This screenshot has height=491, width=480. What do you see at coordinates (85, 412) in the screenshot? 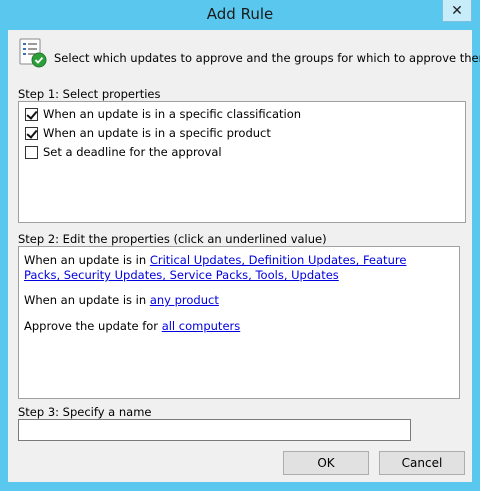
I see `step3-label: Step 3: Specify a name` at bounding box center [85, 412].